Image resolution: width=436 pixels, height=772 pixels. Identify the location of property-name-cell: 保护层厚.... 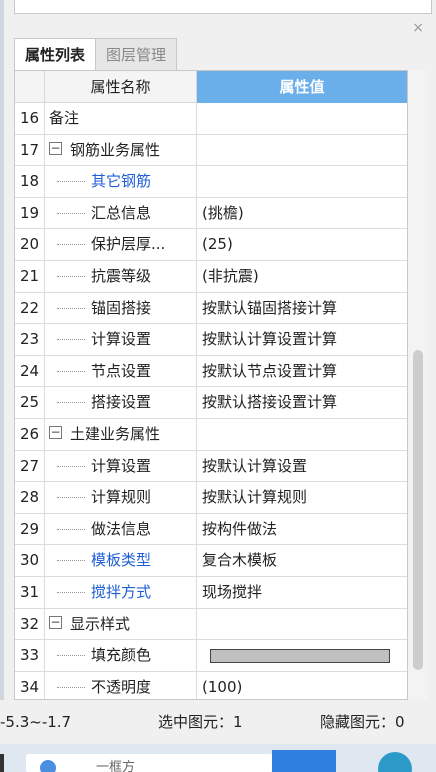
(121, 244).